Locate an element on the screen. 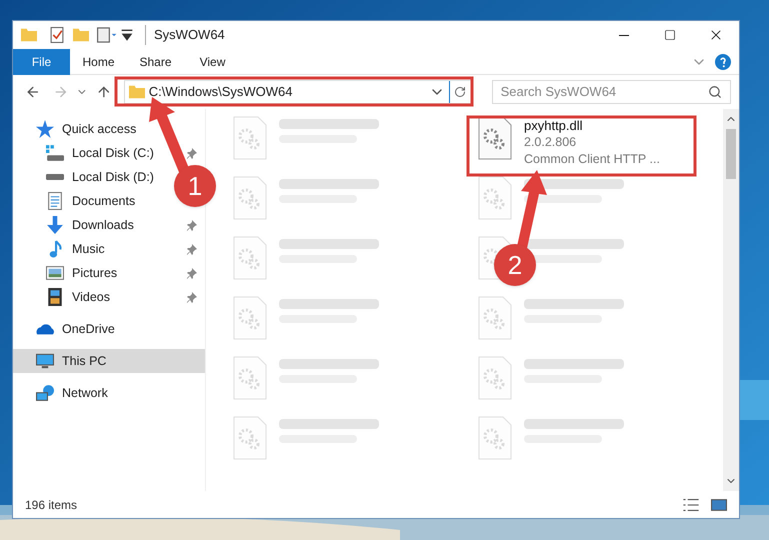 The width and height of the screenshot is (769, 540). monitor-icon is located at coordinates (45, 361).